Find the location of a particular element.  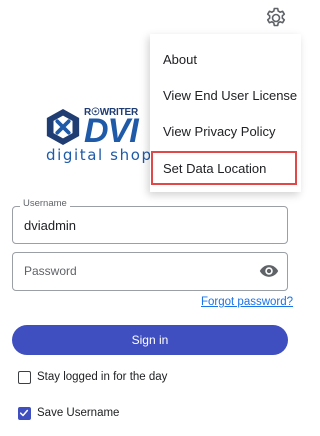

check-icon is located at coordinates (24, 413).